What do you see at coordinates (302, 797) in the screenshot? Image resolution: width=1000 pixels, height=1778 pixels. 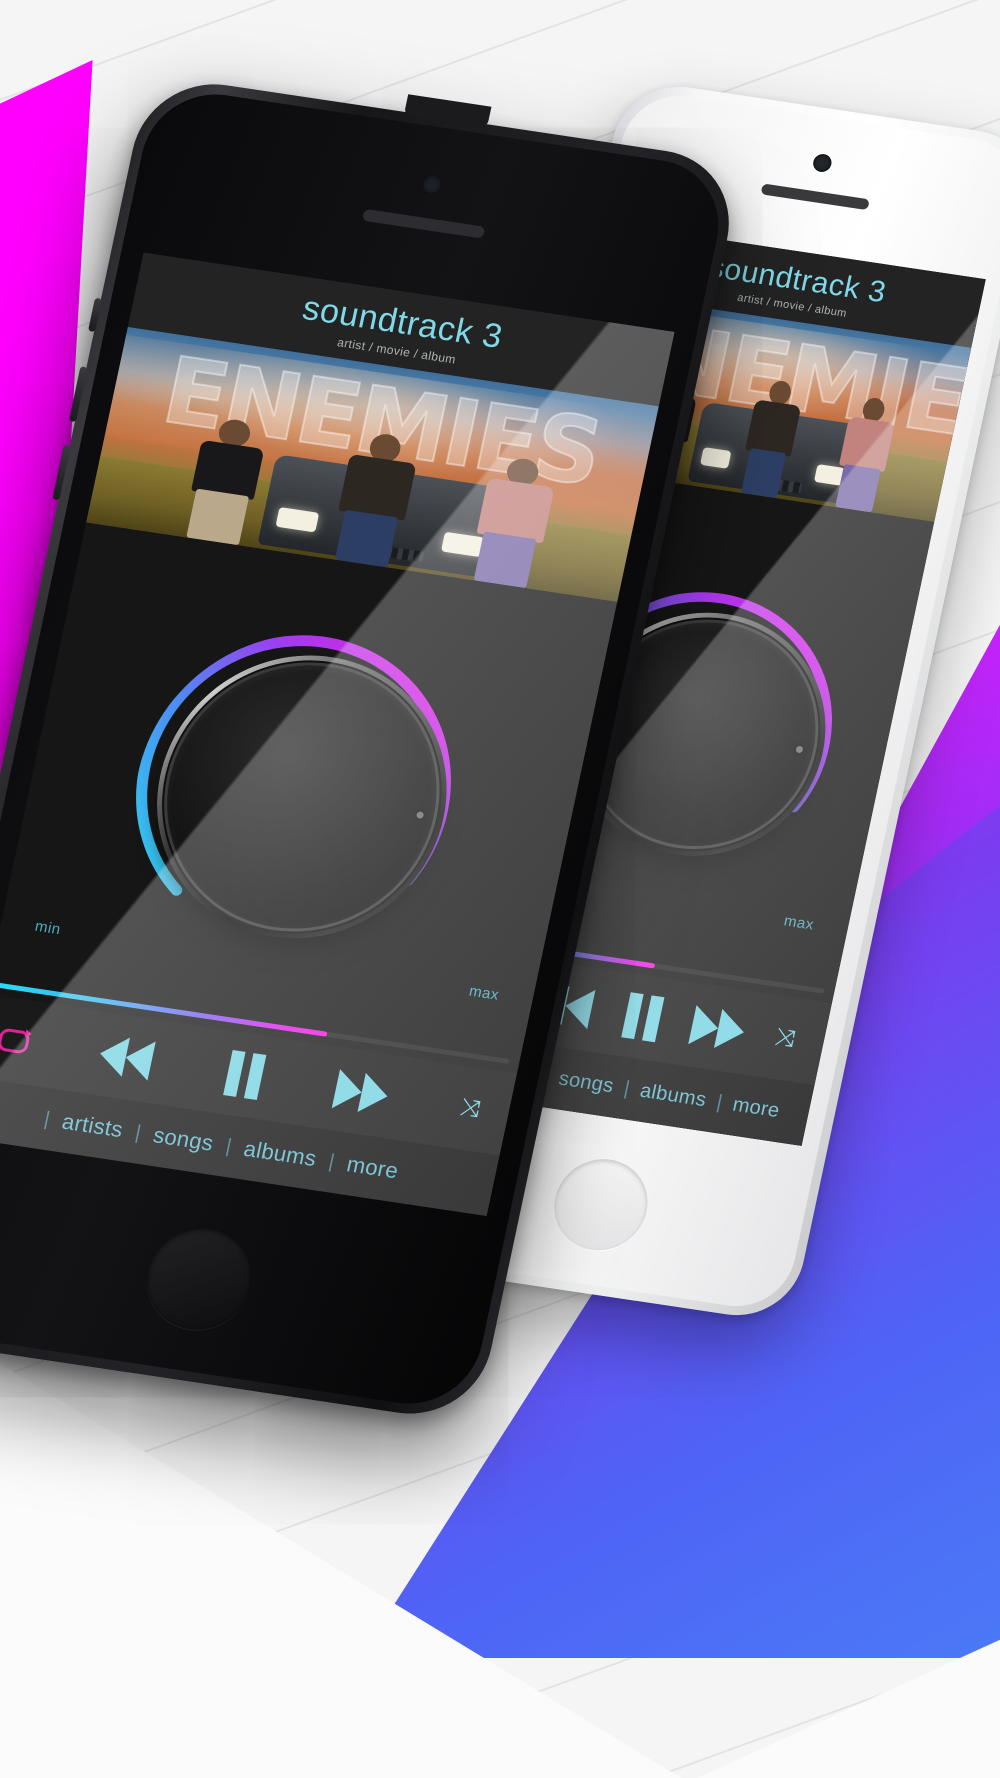 I see `volume-knob` at bounding box center [302, 797].